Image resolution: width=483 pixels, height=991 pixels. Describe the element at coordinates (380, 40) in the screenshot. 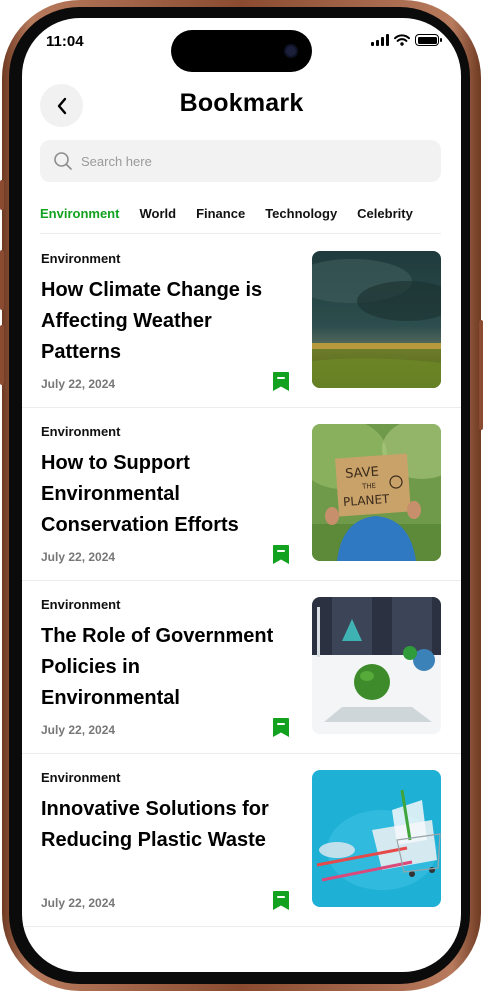

I see `cellular-signal-icon` at that location.